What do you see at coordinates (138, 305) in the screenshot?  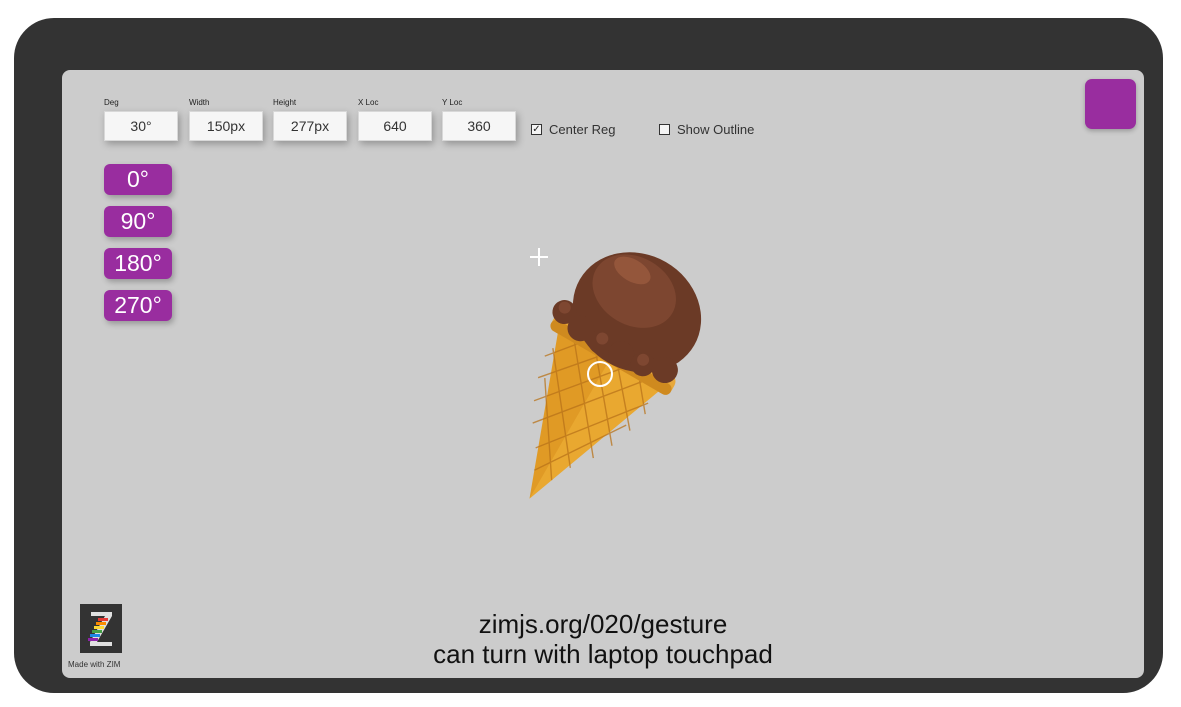 I see `rotate-270-button: 270°` at bounding box center [138, 305].